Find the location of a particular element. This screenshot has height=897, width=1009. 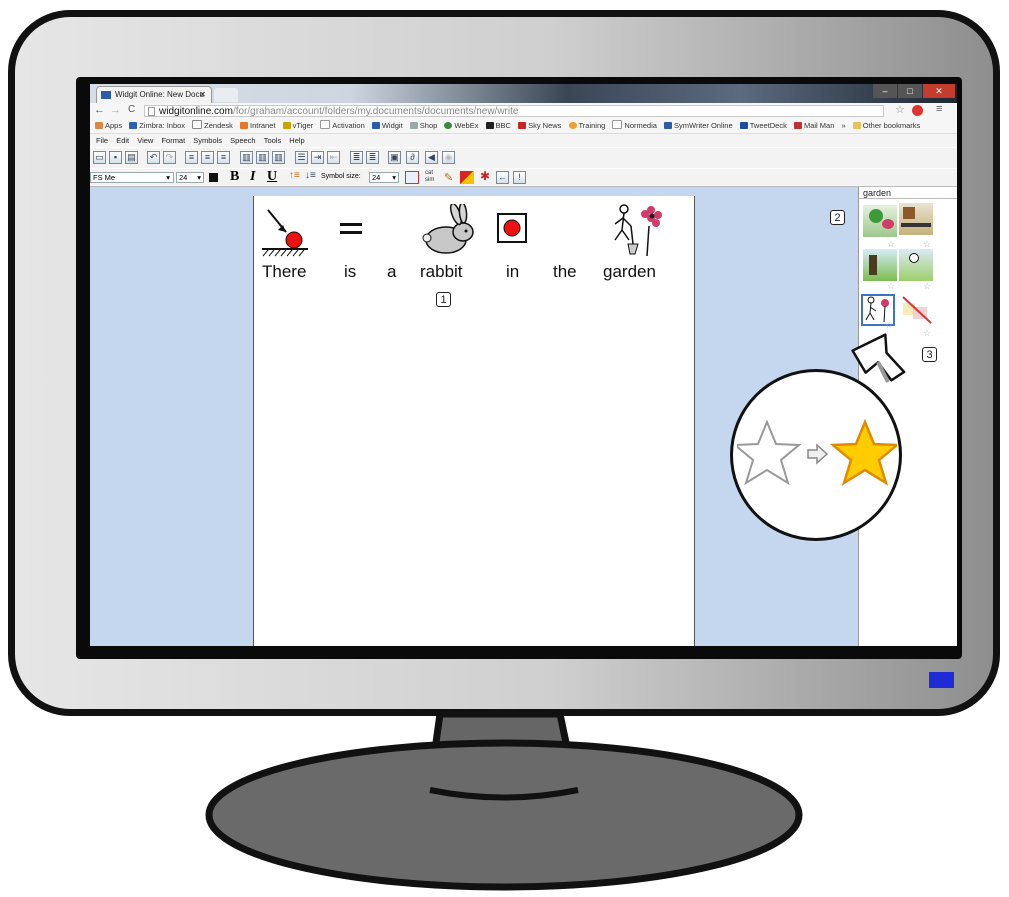

stop-speech-icon: ◉ is located at coordinates (448, 157).